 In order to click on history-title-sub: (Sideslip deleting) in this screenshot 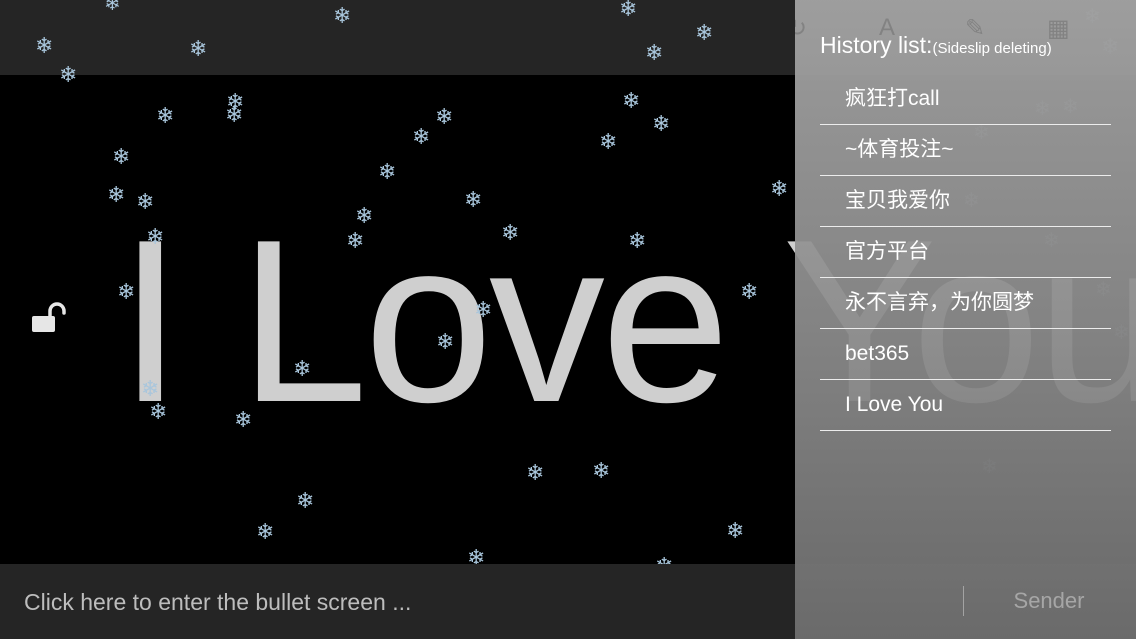, I will do `click(992, 48)`.